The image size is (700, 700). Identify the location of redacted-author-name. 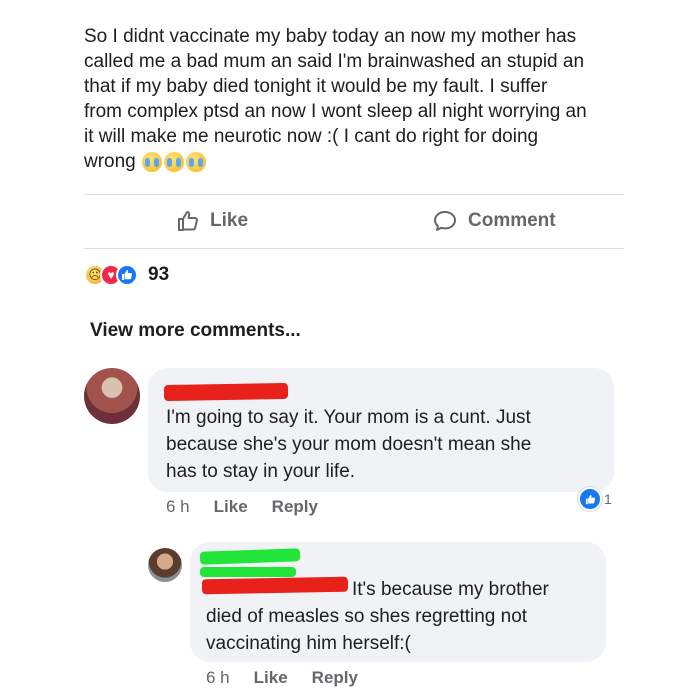
(226, 392).